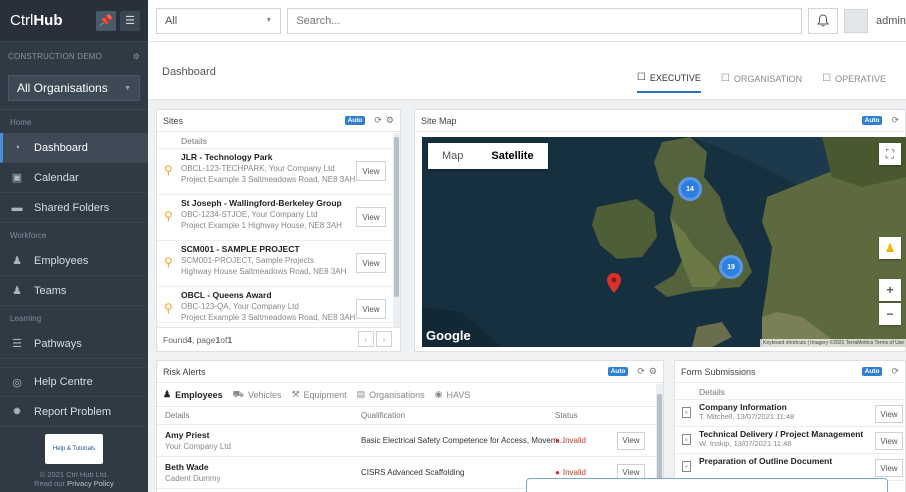 This screenshot has width=906, height=492. I want to click on map-cluster-marker: 19, so click(731, 267).